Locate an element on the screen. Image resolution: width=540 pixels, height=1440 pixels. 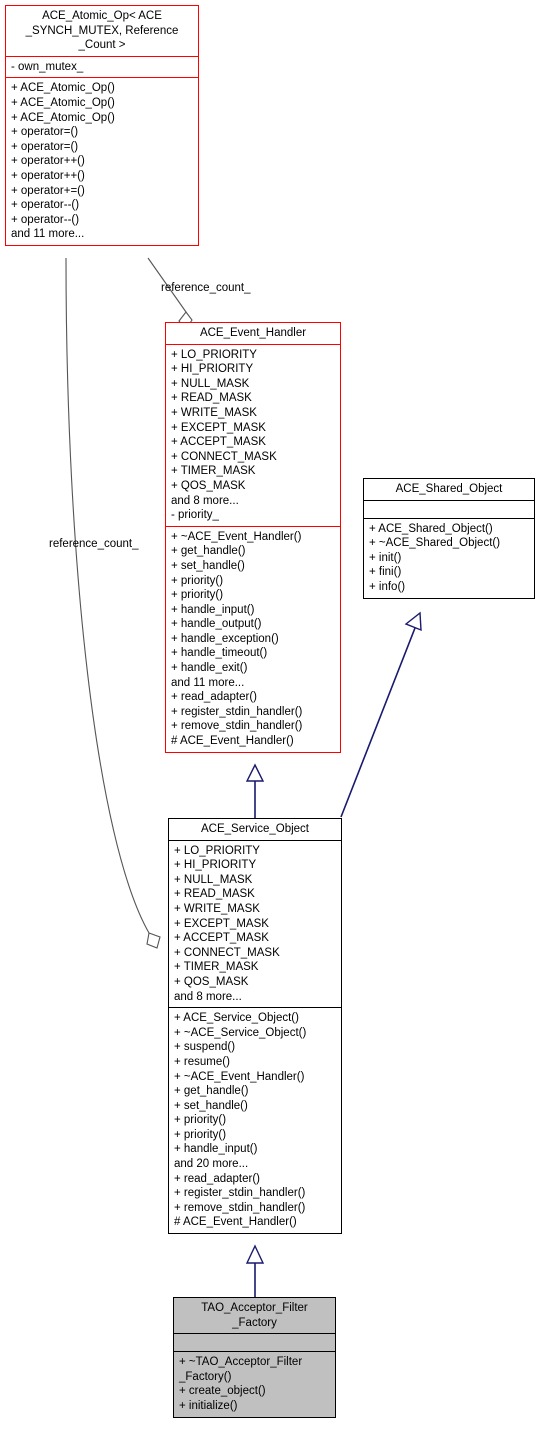
class-member-row: + handle_output() is located at coordinates (216, 624).